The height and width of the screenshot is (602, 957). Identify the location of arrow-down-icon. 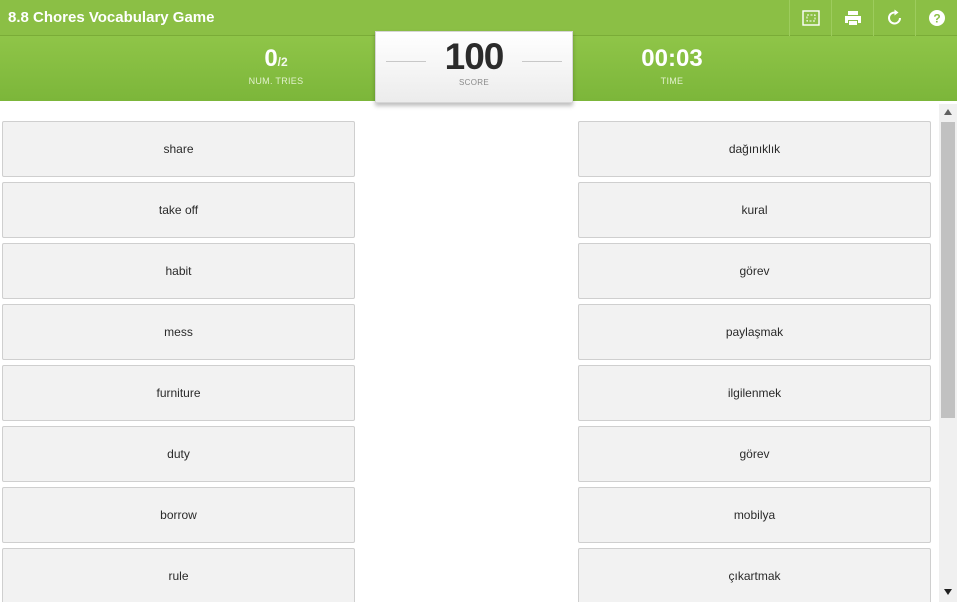
(948, 592).